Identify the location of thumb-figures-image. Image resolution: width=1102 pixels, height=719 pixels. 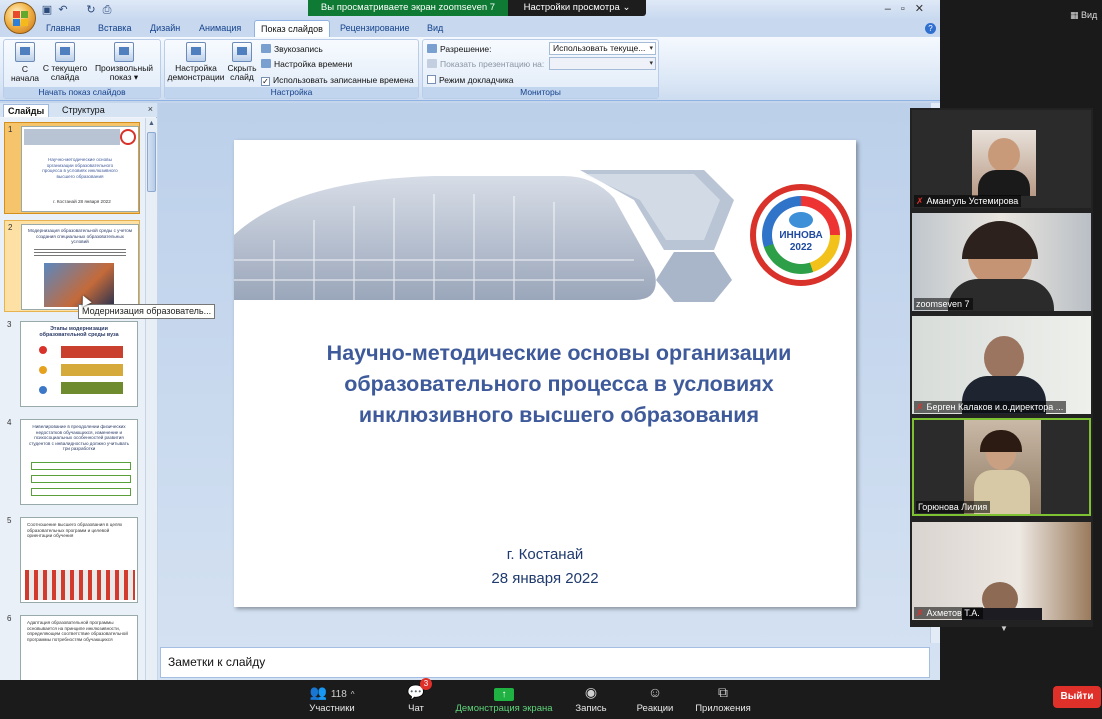
(80, 585).